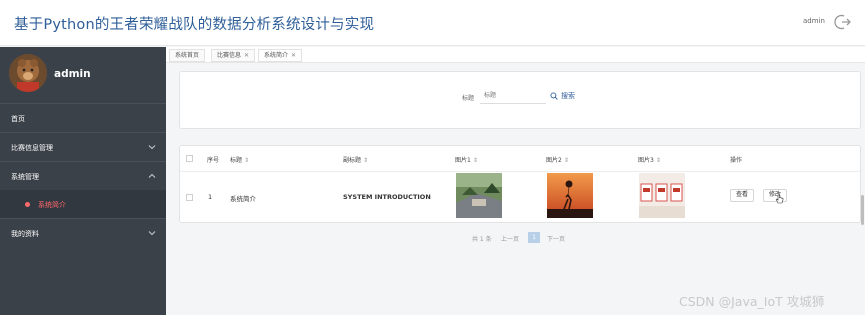 The image size is (865, 315). Describe the element at coordinates (229, 55) in the screenshot. I see `tab-label: 比赛信息` at that location.